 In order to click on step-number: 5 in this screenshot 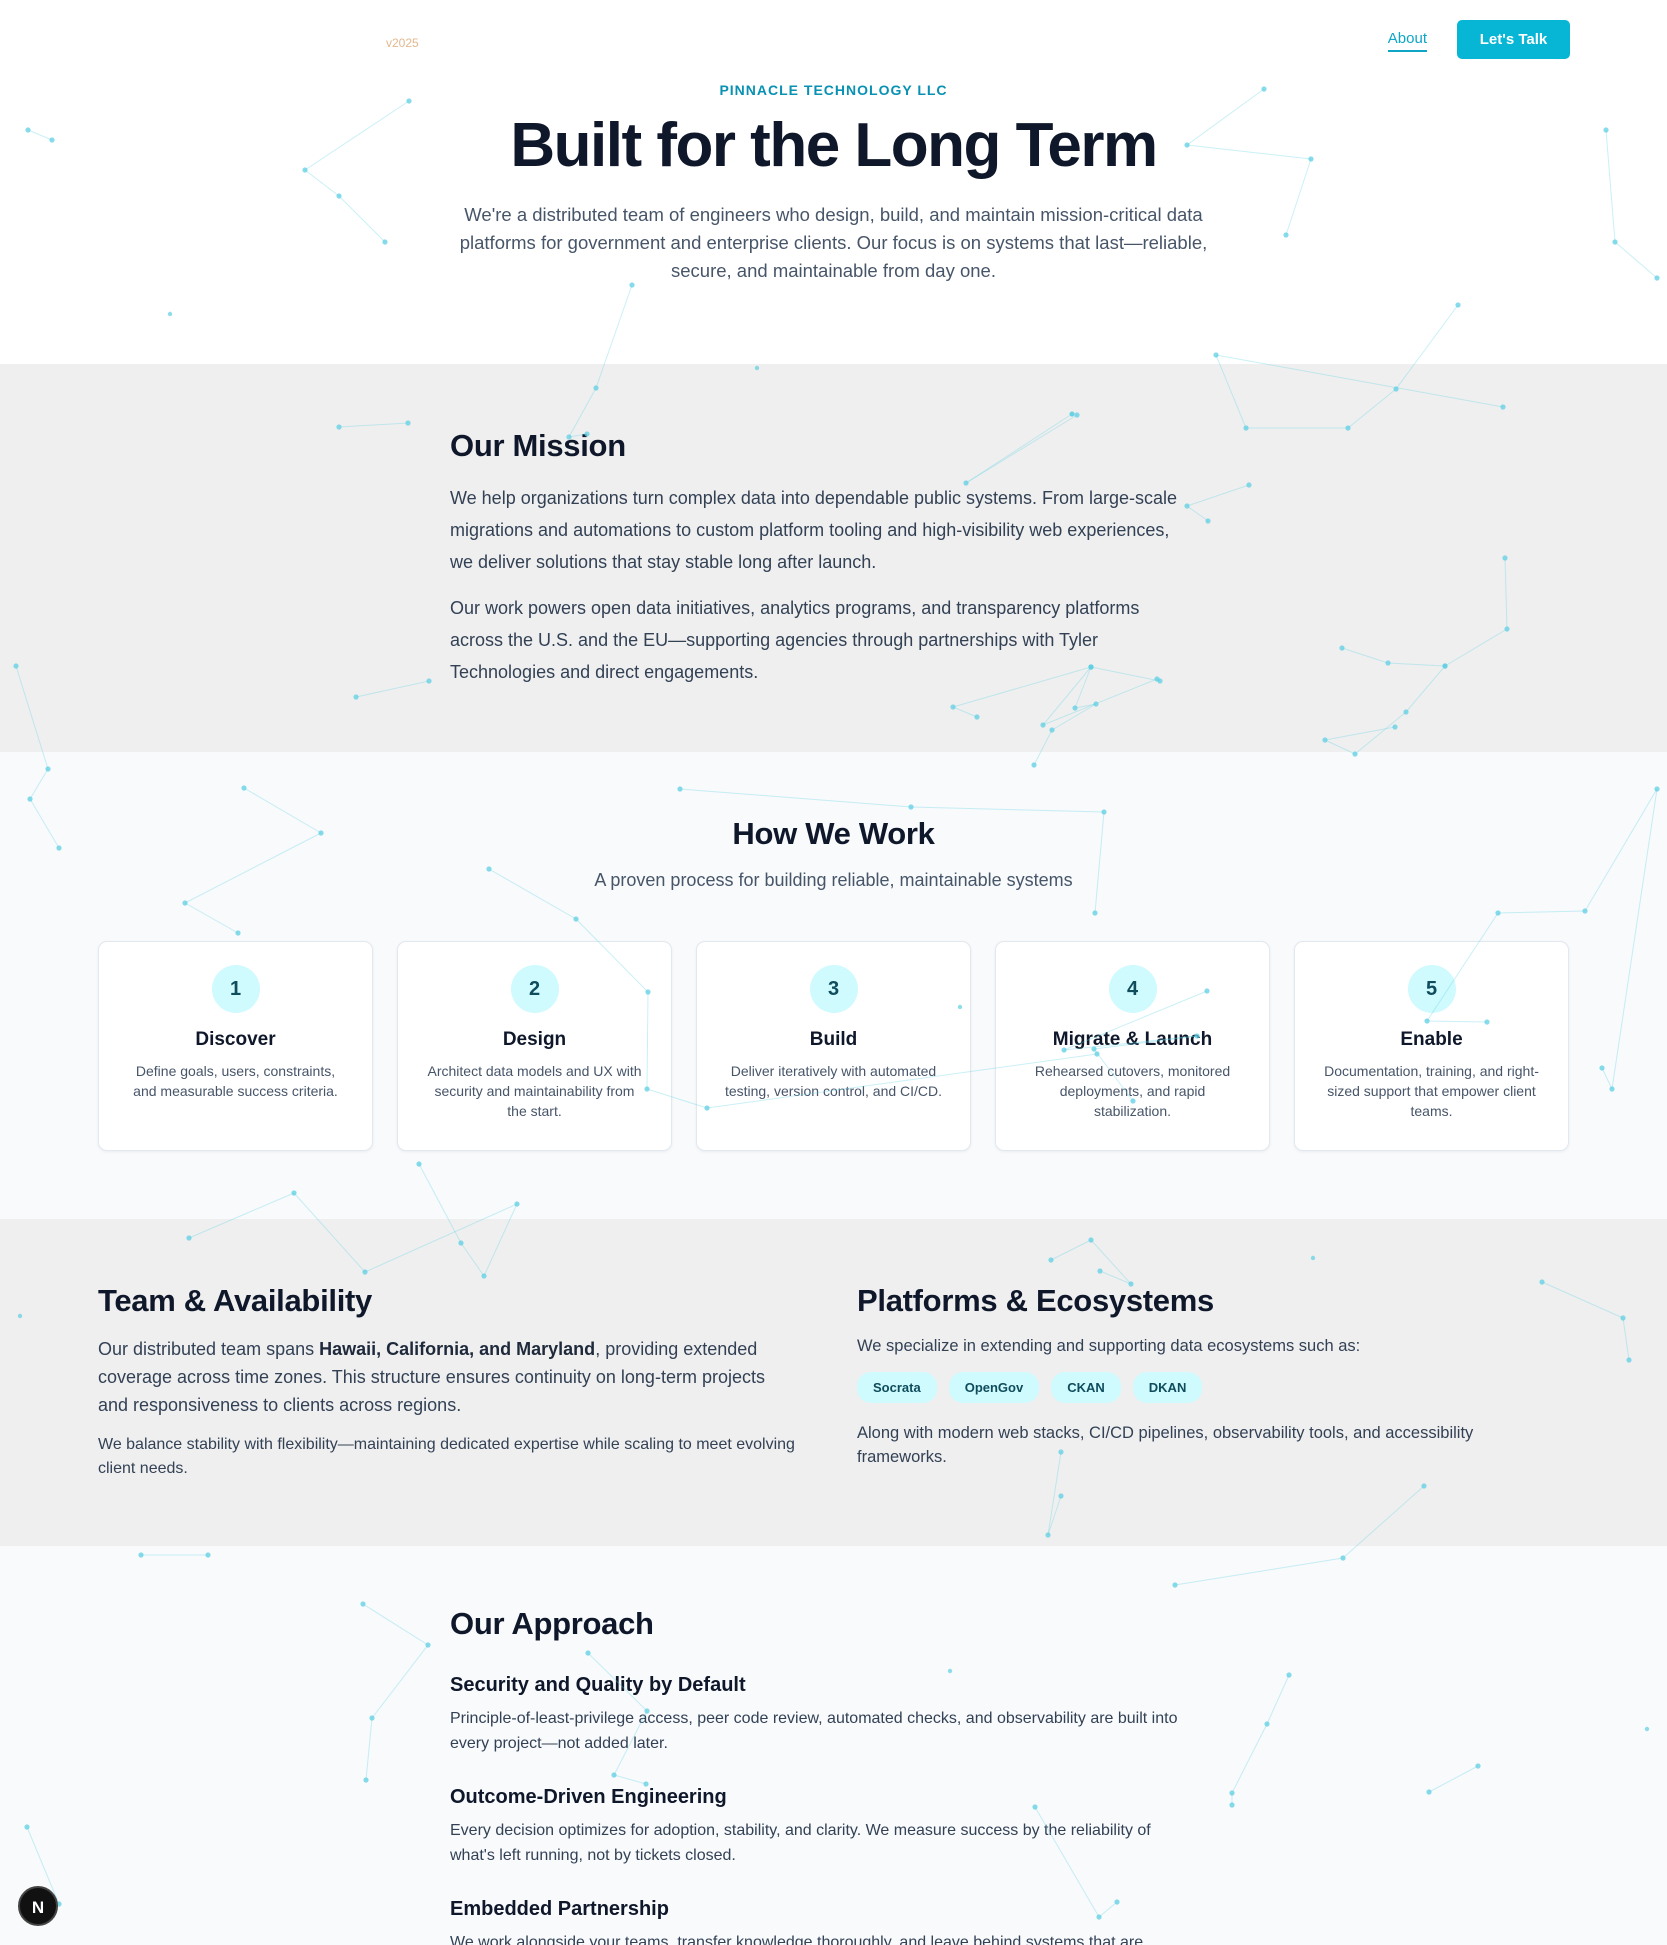, I will do `click(1431, 989)`.